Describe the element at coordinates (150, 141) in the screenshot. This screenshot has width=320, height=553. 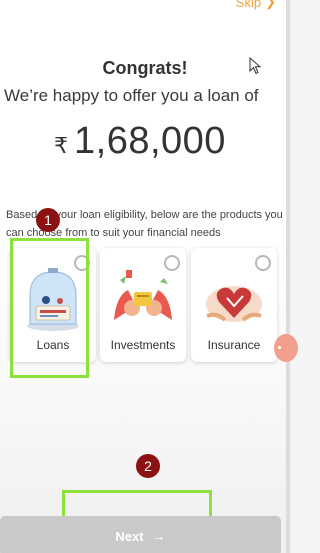
I see `amount-value: 1,68,000` at that location.